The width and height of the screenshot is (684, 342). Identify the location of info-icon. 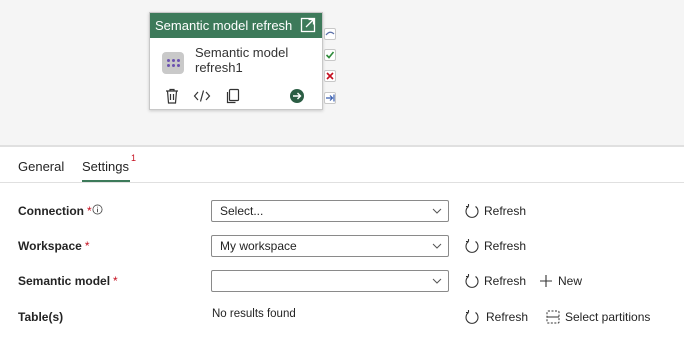
(97, 209).